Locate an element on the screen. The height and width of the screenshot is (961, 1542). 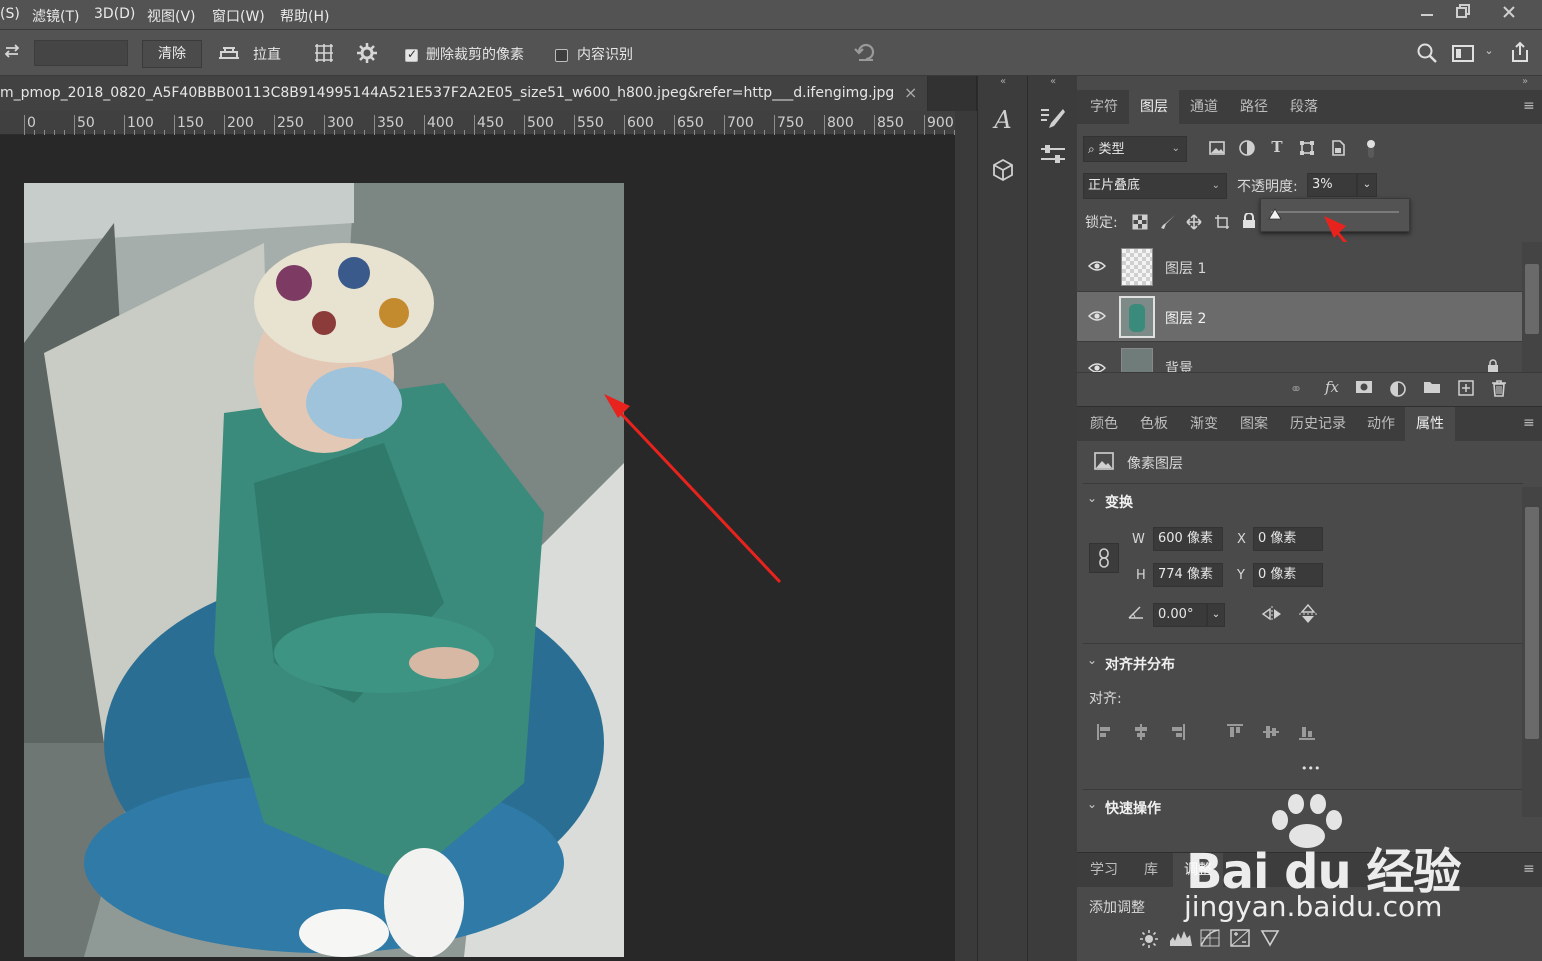
link-dimensions-button is located at coordinates (1104, 558).